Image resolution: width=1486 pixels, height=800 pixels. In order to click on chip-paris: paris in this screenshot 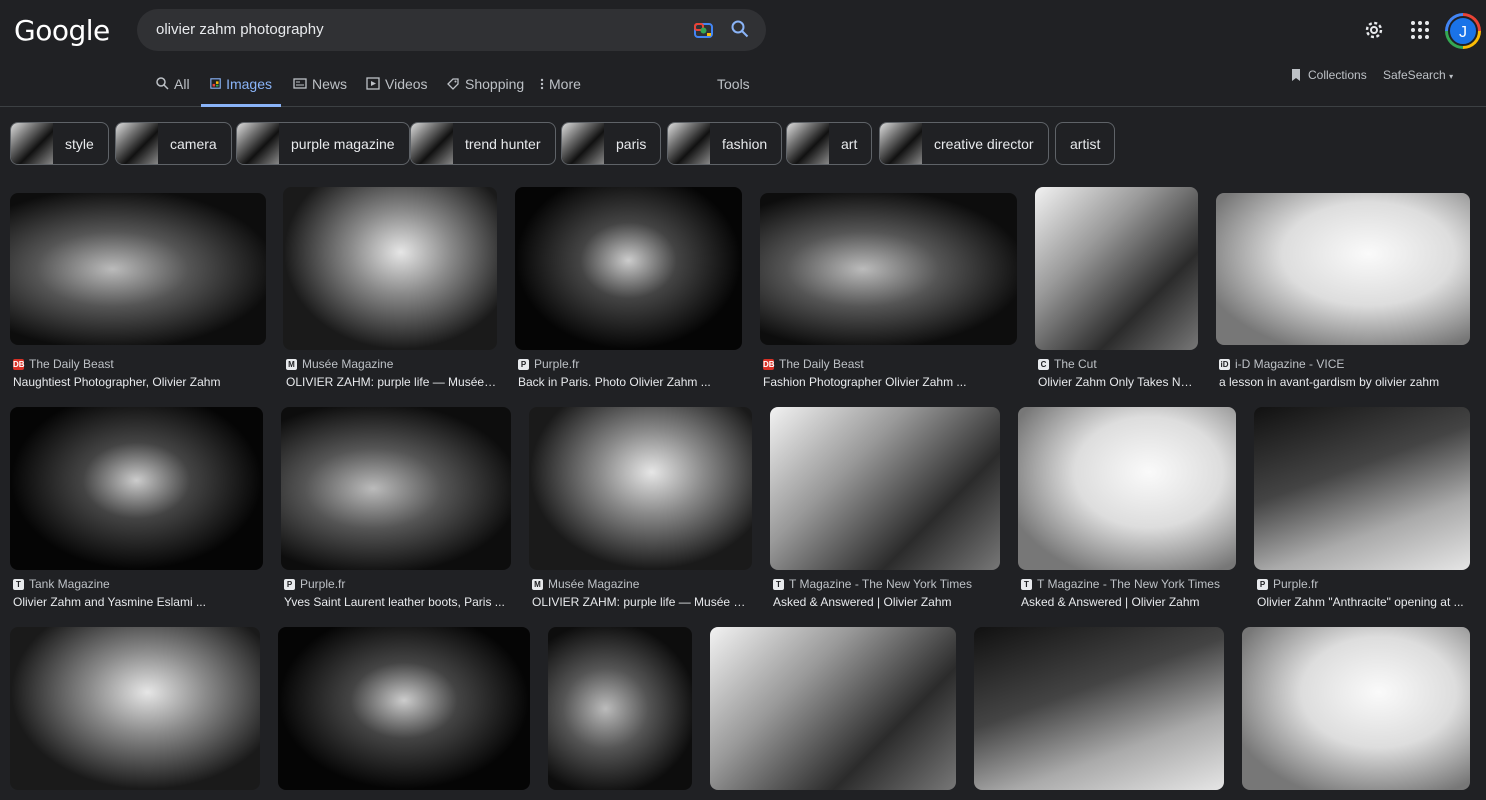, I will do `click(611, 143)`.